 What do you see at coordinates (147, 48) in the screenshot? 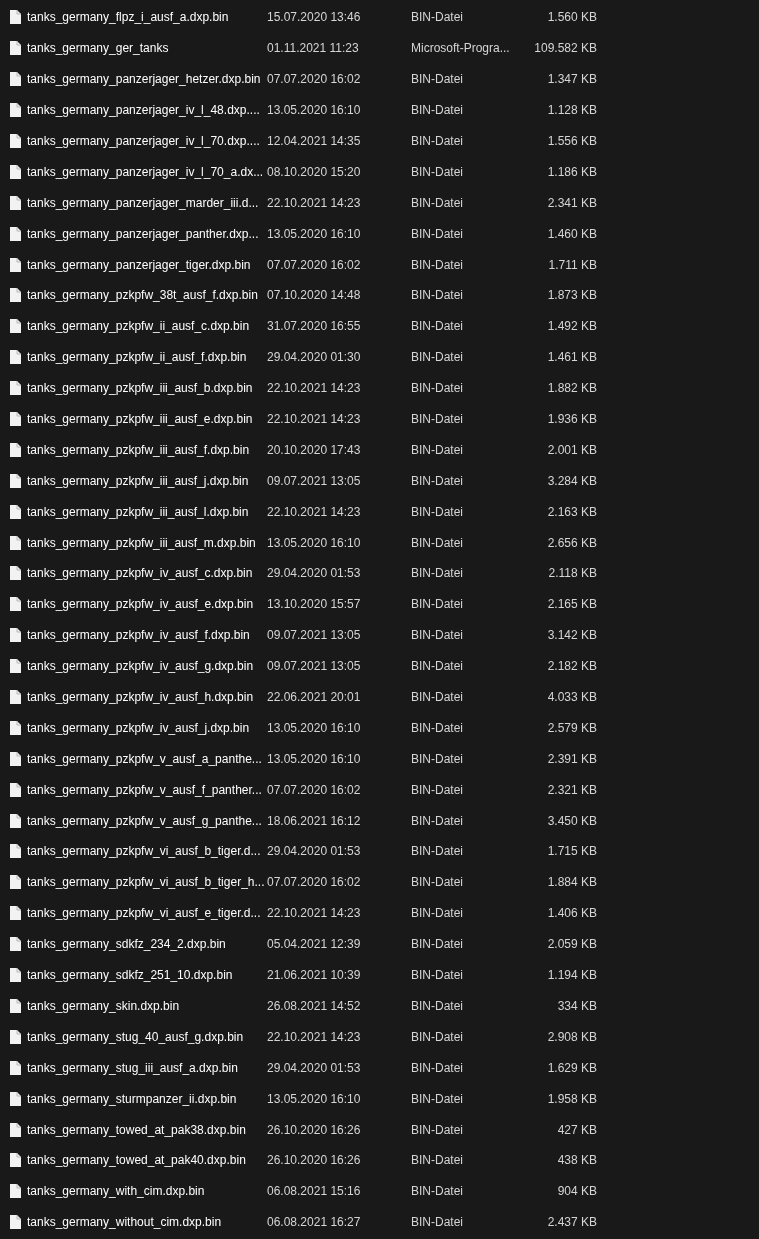
I see `file-name: tanks_germany_ger_tanks` at bounding box center [147, 48].